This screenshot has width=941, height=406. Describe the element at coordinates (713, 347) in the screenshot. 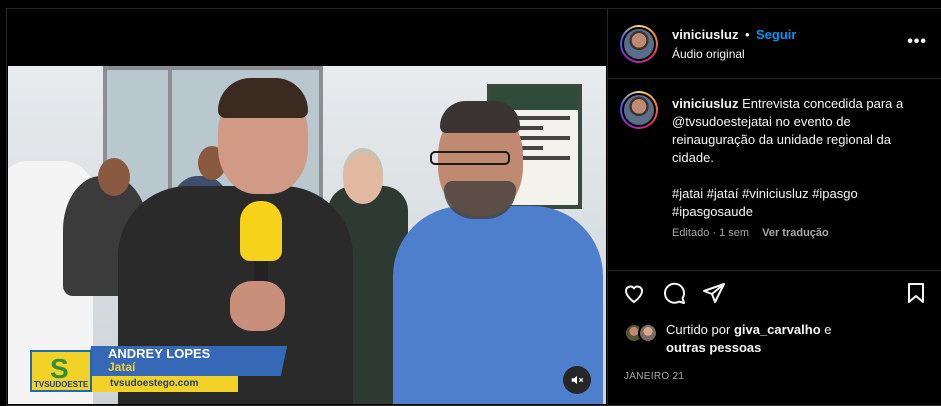

I see `likes-others-link: outras pessoas` at that location.